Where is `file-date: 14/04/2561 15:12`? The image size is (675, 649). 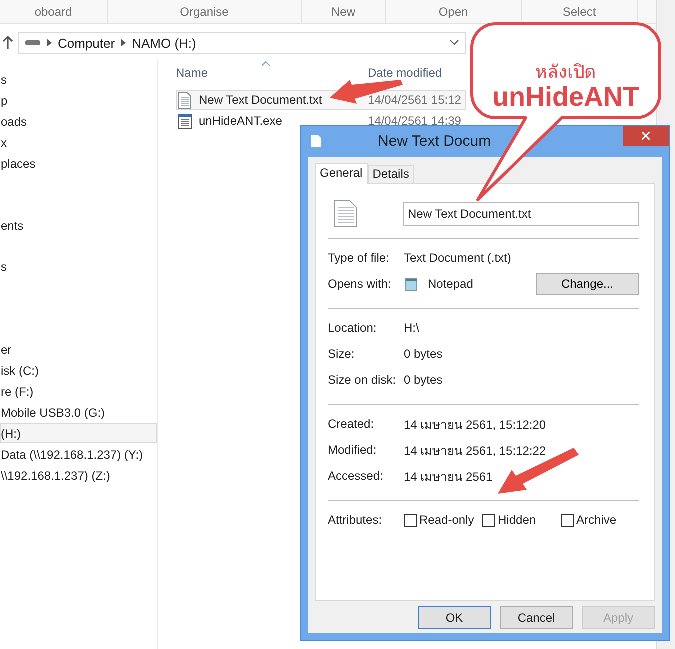
file-date: 14/04/2561 15:12 is located at coordinates (415, 100).